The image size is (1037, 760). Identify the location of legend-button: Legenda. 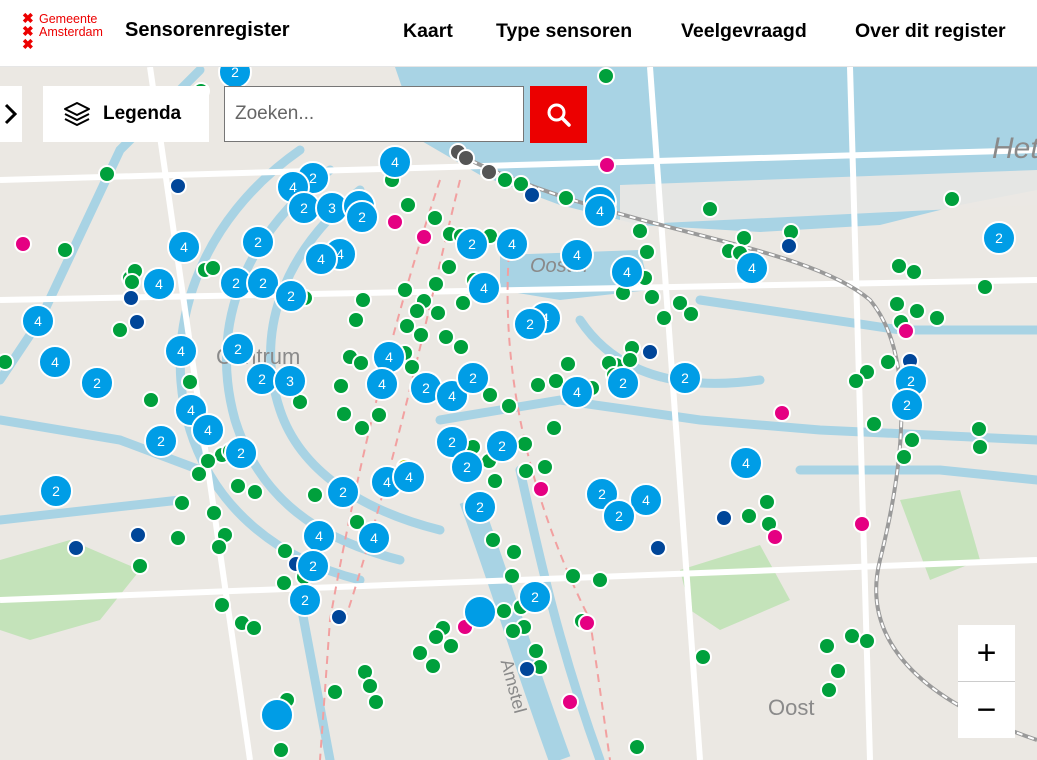
(126, 114).